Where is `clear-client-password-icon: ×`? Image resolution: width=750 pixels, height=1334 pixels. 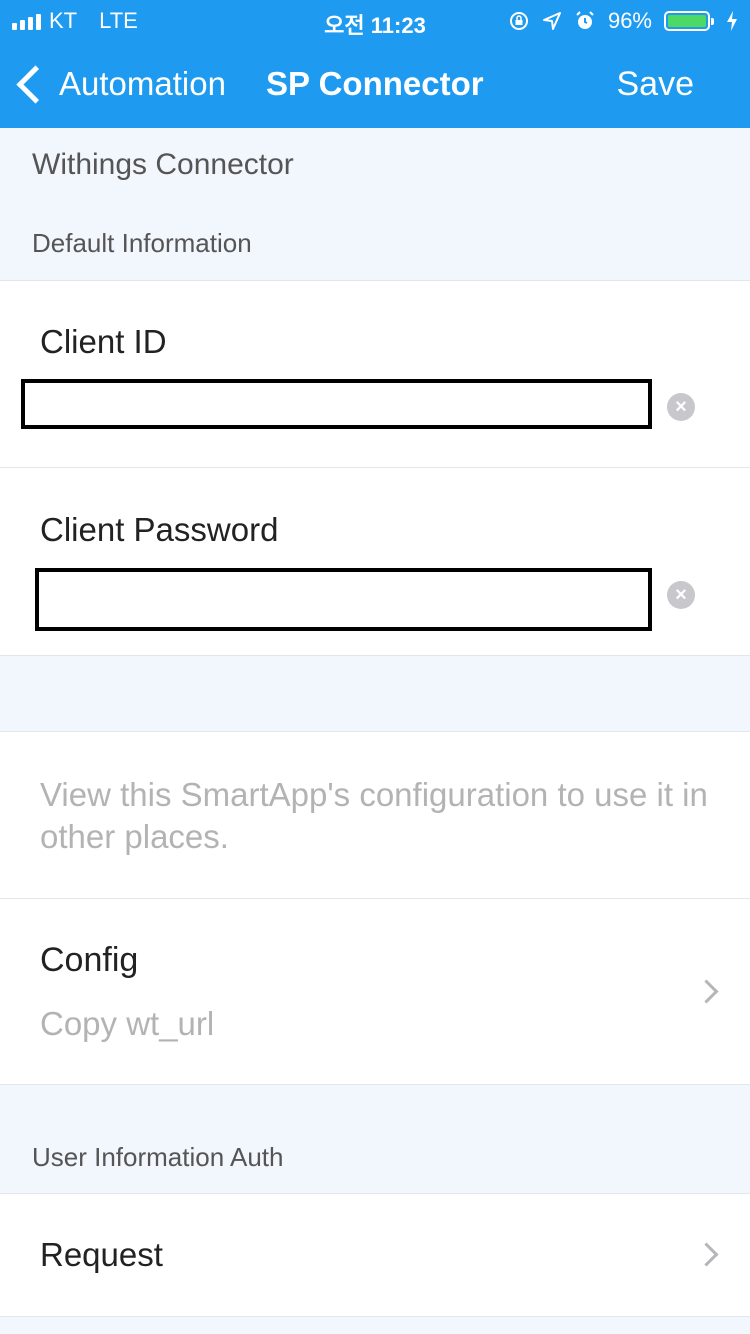
clear-client-password-icon: × is located at coordinates (681, 595).